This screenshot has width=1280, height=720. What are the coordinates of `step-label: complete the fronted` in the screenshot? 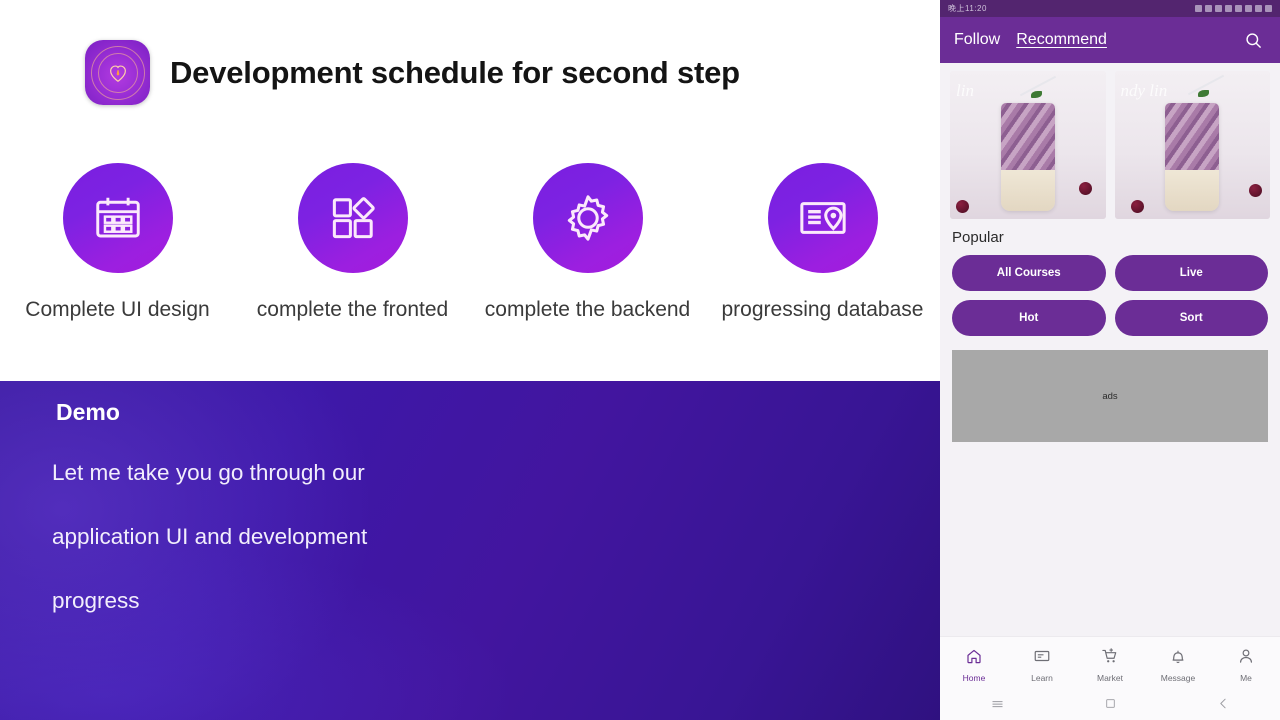 It's located at (352, 309).